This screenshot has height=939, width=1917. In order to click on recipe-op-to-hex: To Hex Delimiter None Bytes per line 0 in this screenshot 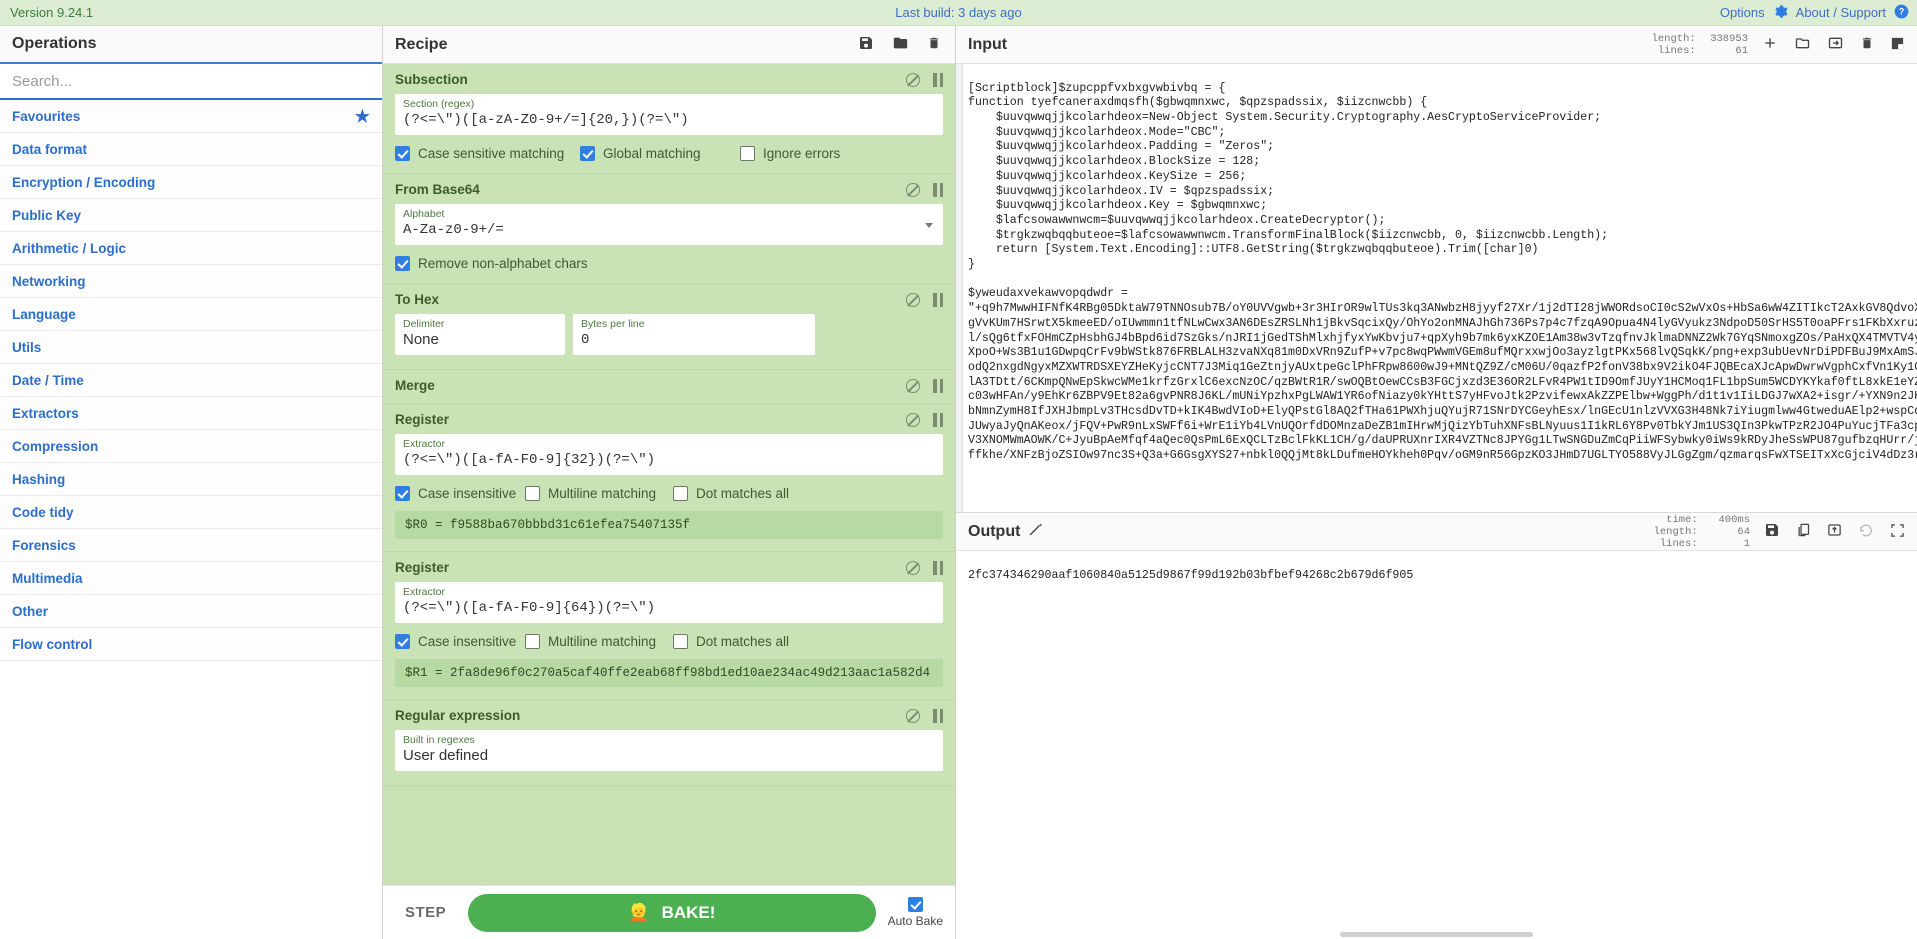, I will do `click(669, 327)`.